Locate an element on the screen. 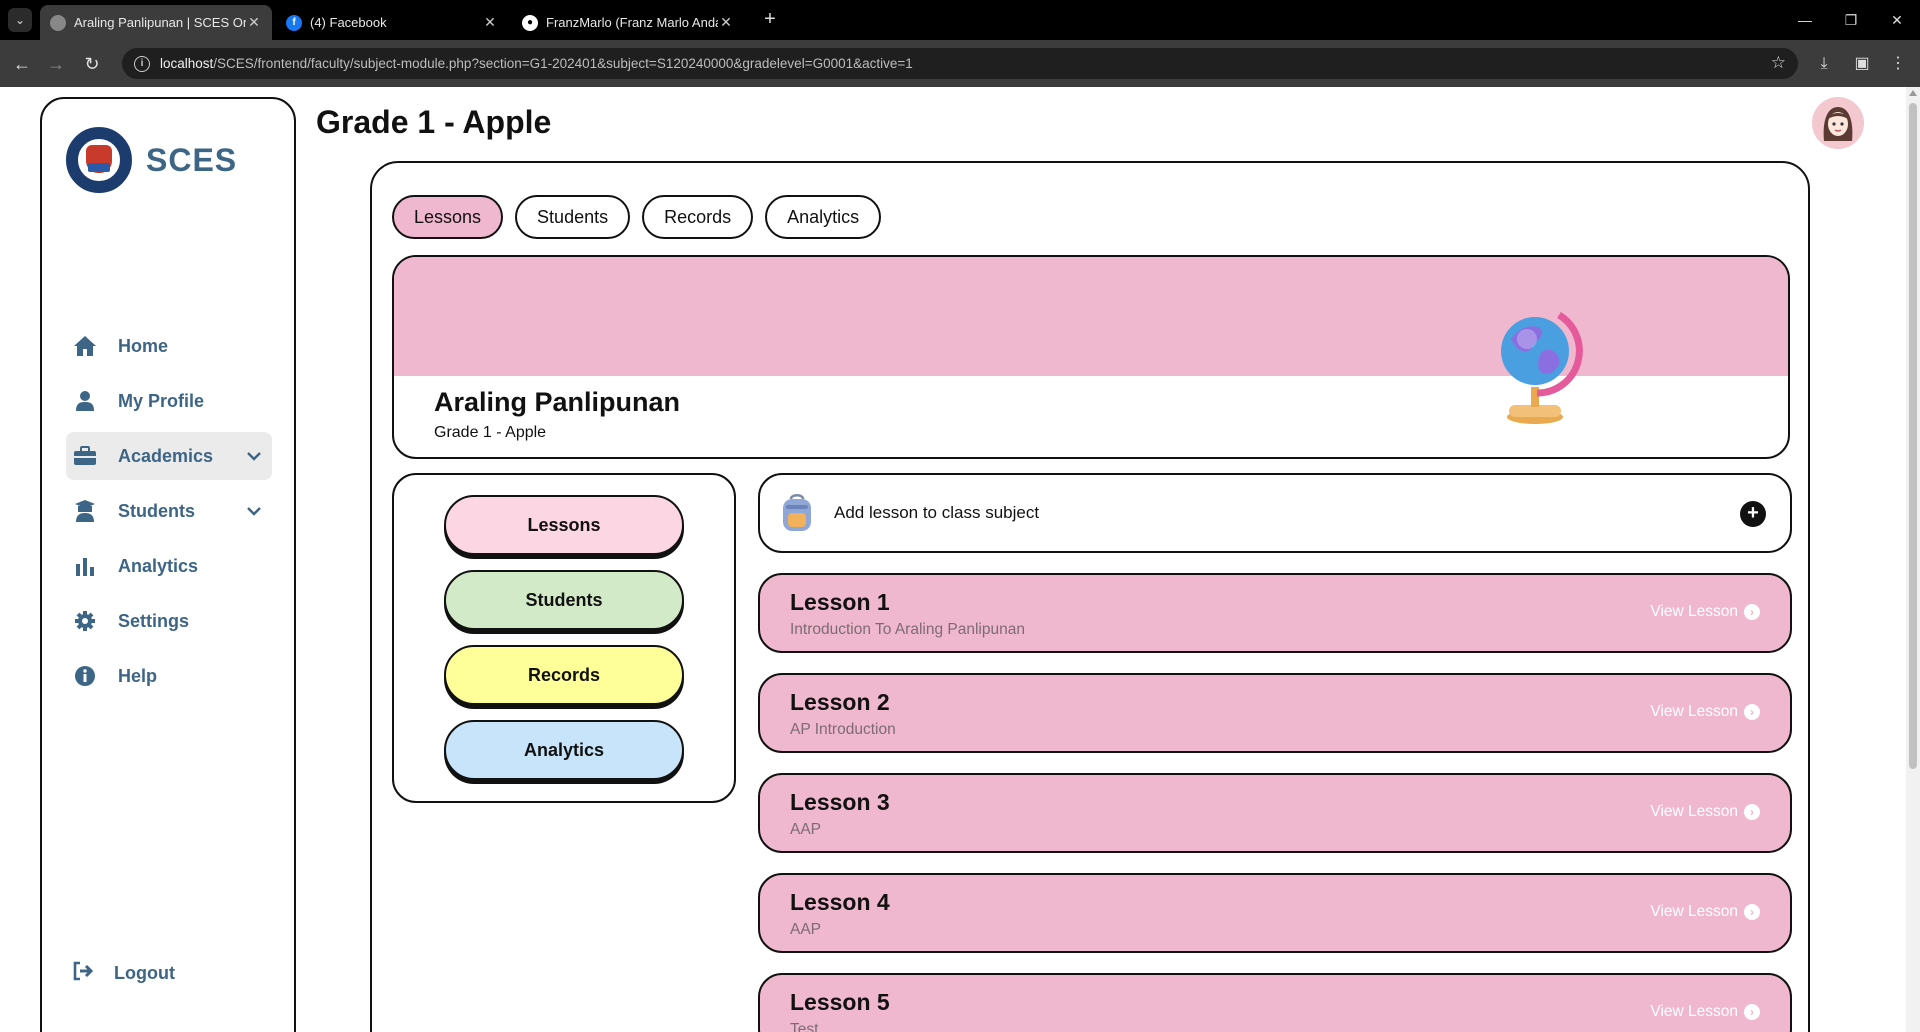  graduate-icon is located at coordinates (85, 511).